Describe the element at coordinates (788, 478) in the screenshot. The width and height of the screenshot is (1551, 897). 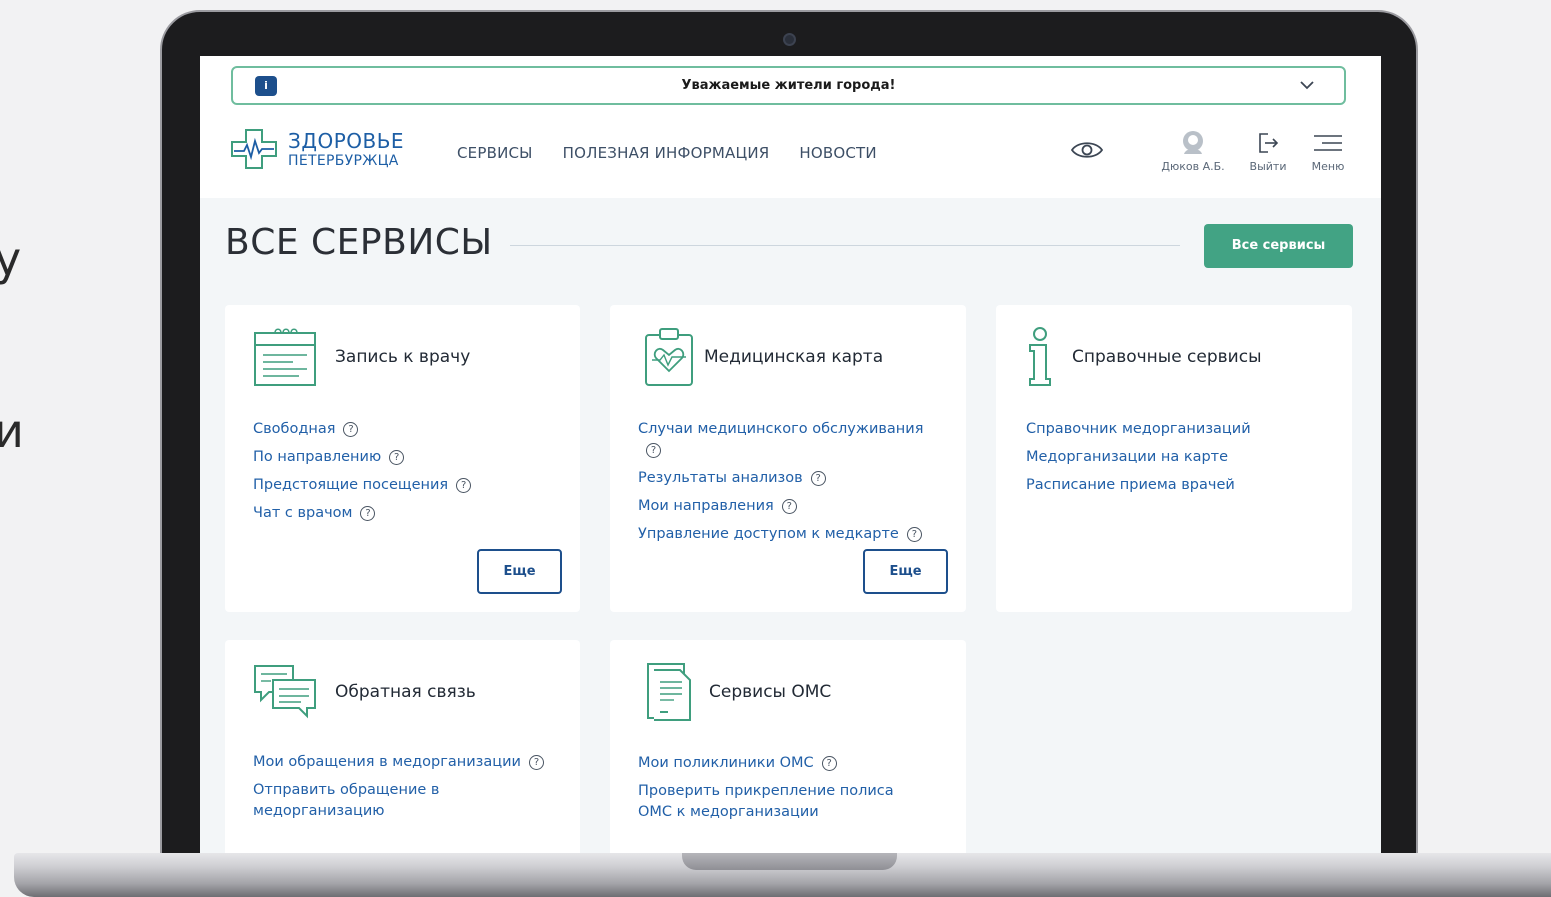
I see `link-test-results: Результаты анализов?` at that location.